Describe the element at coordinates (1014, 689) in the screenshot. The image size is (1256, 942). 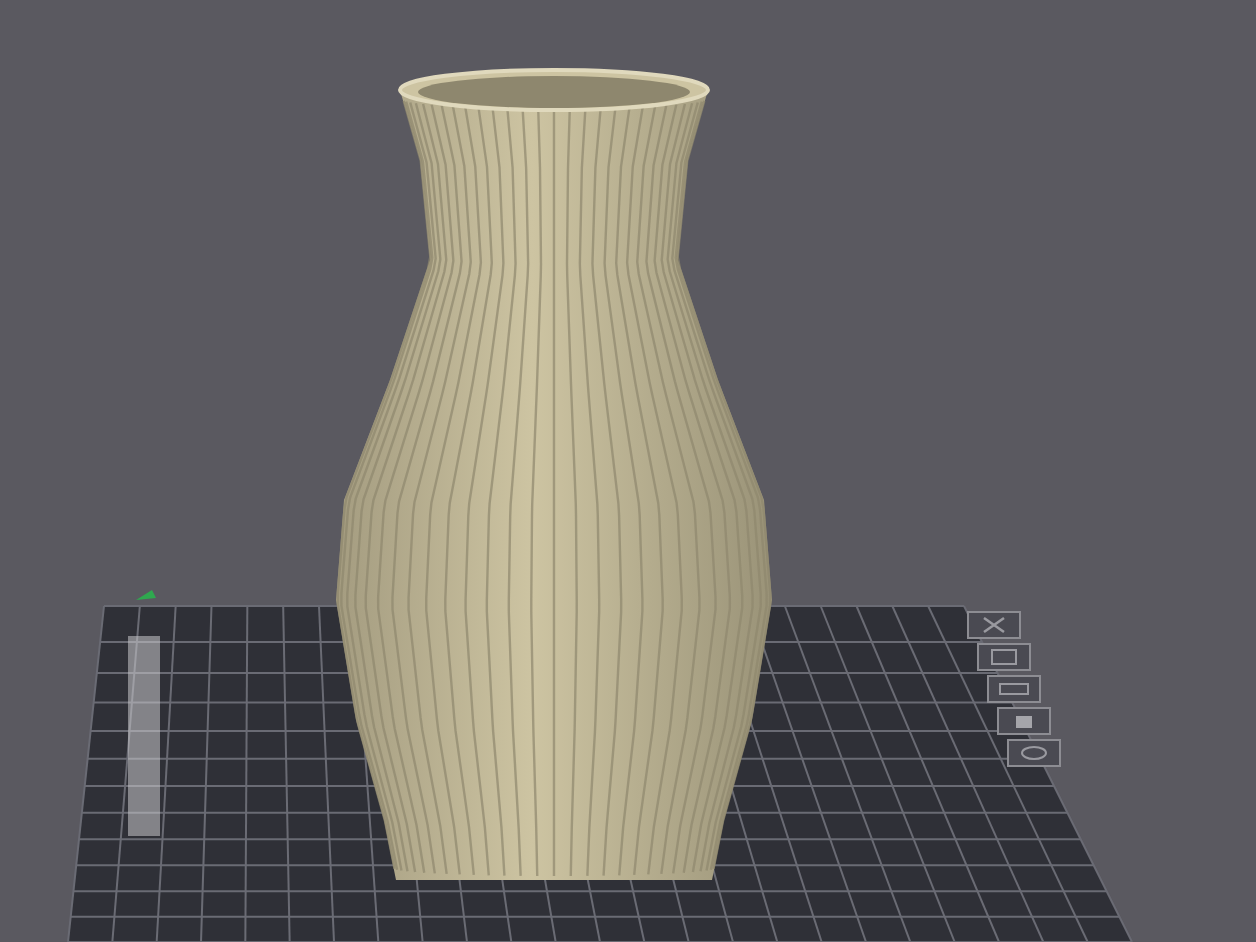
I see `panel-button` at that location.